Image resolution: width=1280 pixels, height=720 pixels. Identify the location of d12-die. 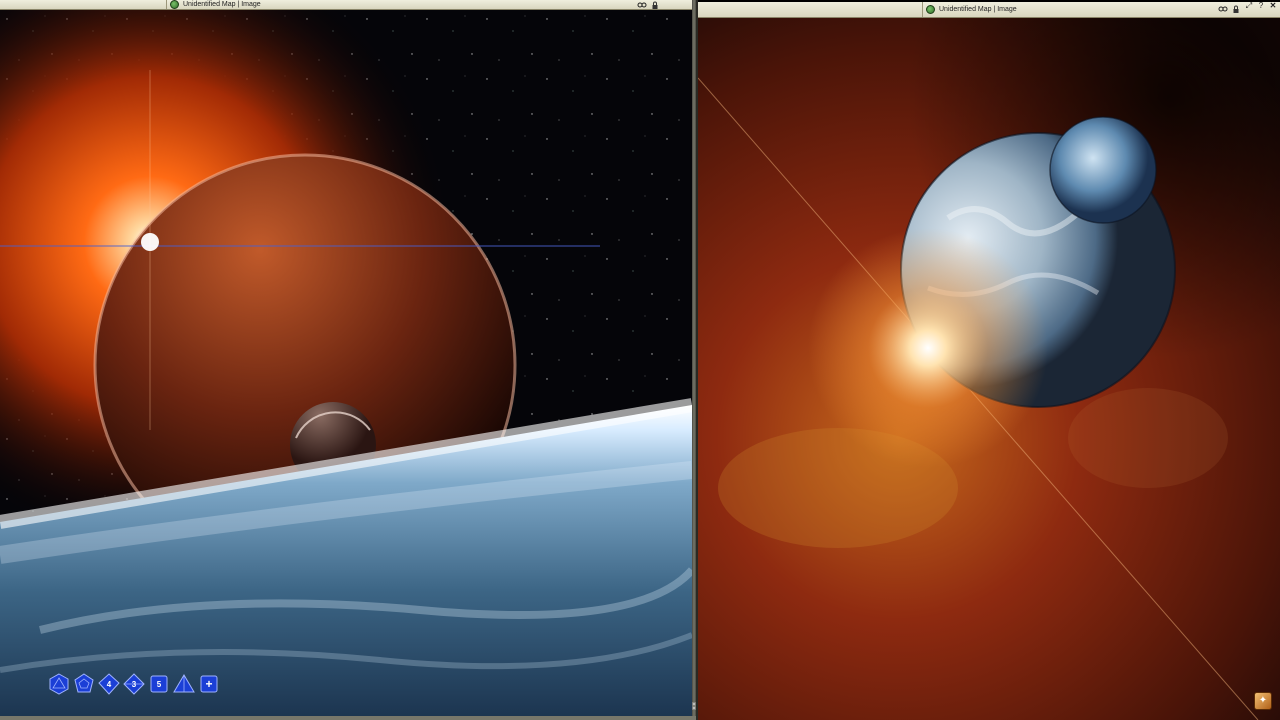
(84, 684).